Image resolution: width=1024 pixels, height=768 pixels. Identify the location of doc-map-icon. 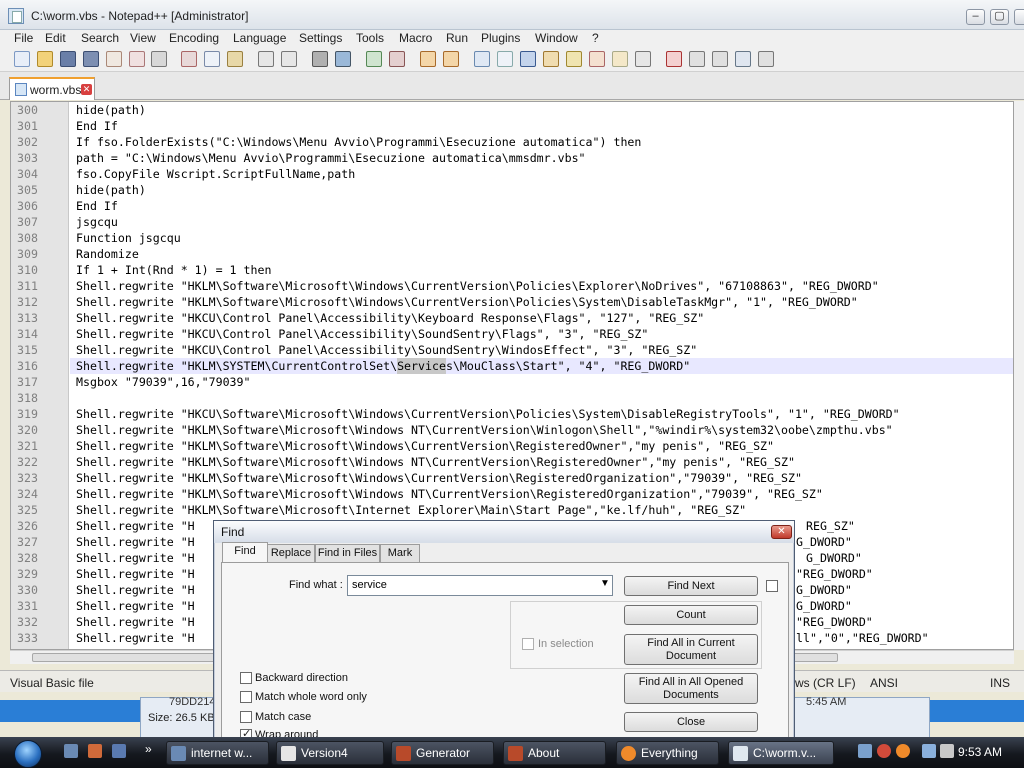
(574, 59).